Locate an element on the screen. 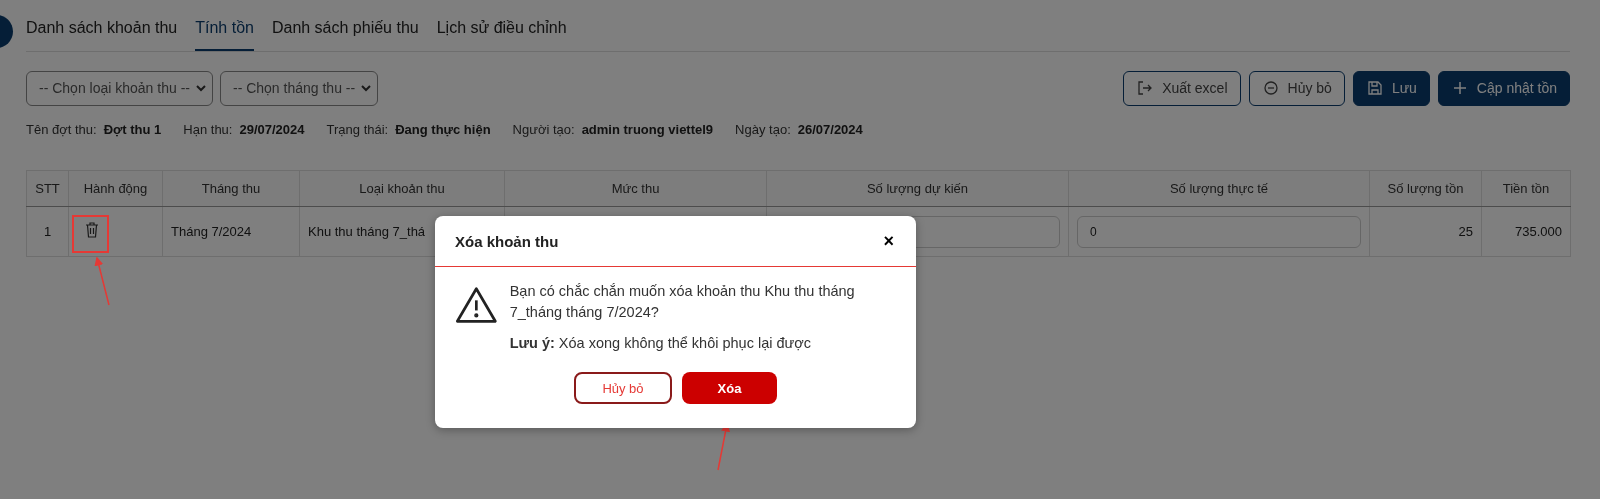  annotation-arrow is located at coordinates (102, 281).